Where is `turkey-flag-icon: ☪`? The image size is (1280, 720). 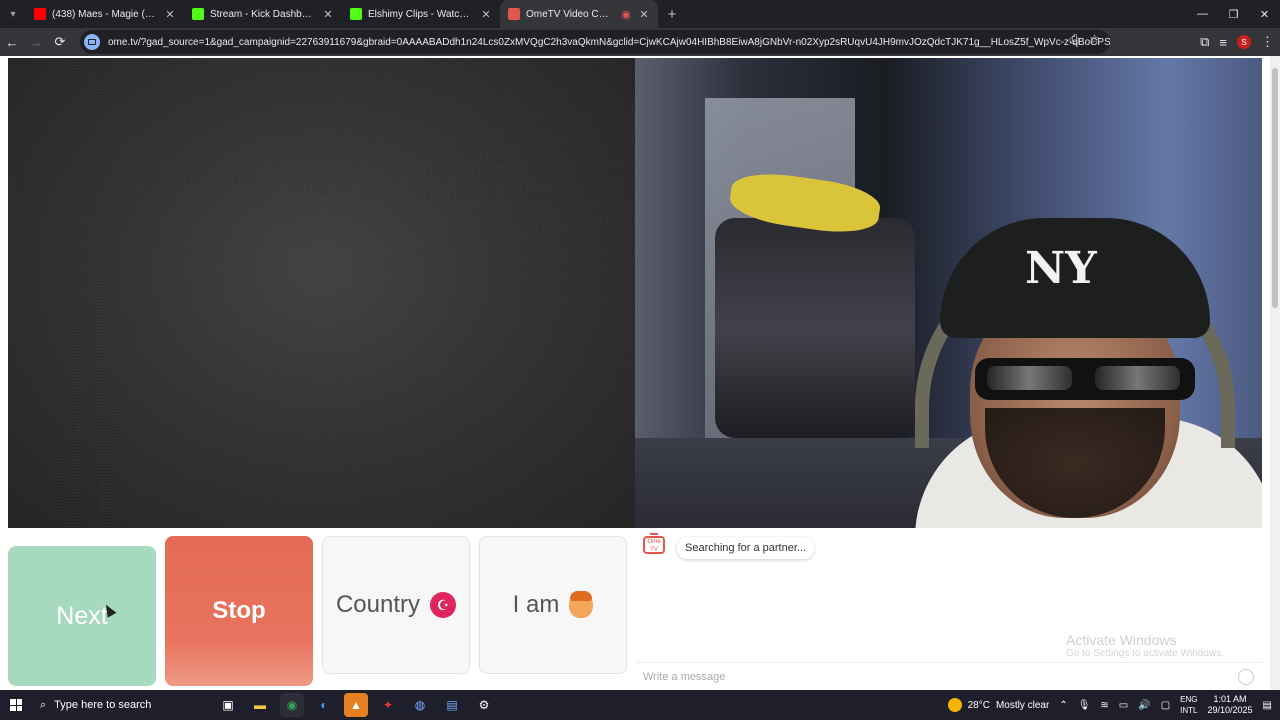
turkey-flag-icon: ☪ is located at coordinates (443, 605).